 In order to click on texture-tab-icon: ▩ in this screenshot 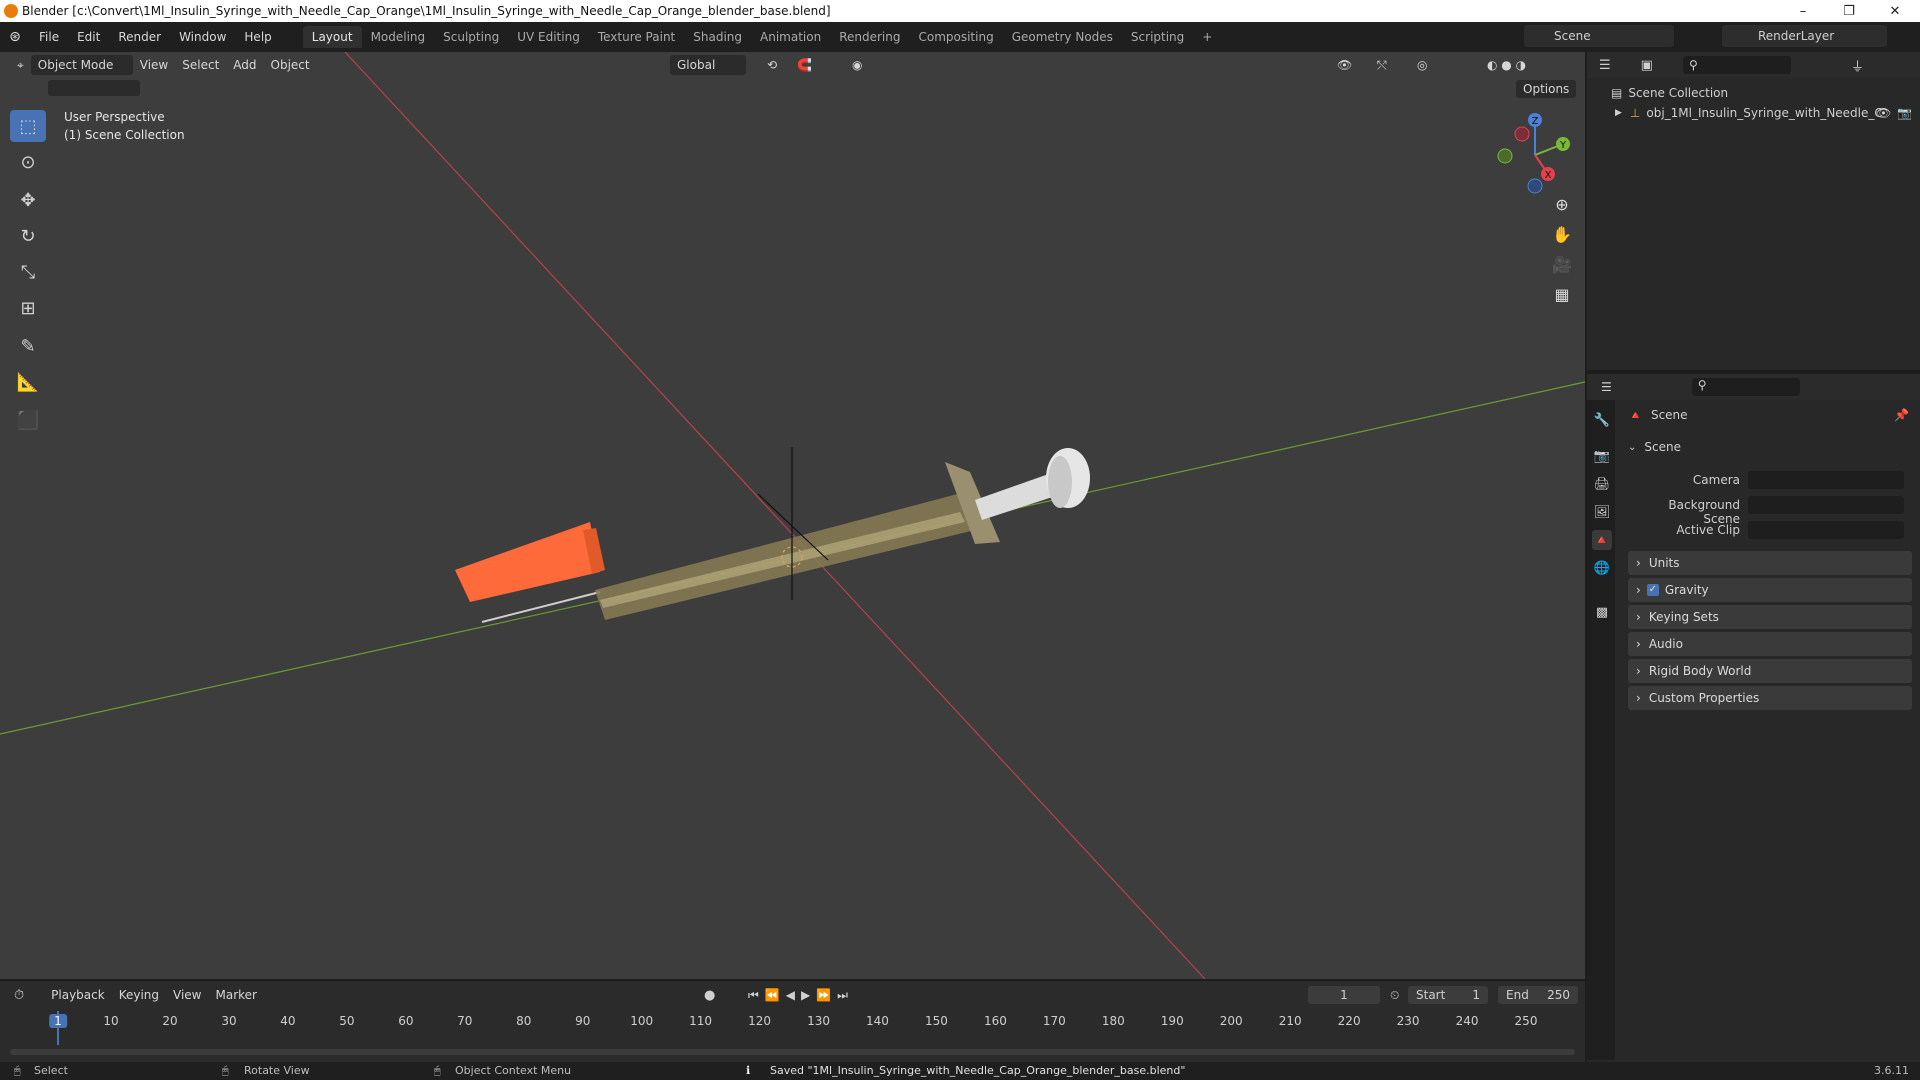, I will do `click(1602, 612)`.